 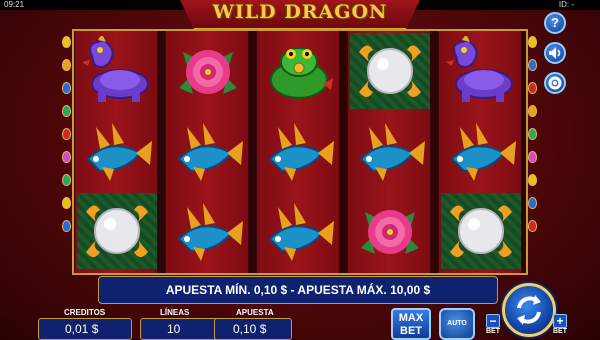 I want to click on bet-value: 0,10 $, so click(x=253, y=329).